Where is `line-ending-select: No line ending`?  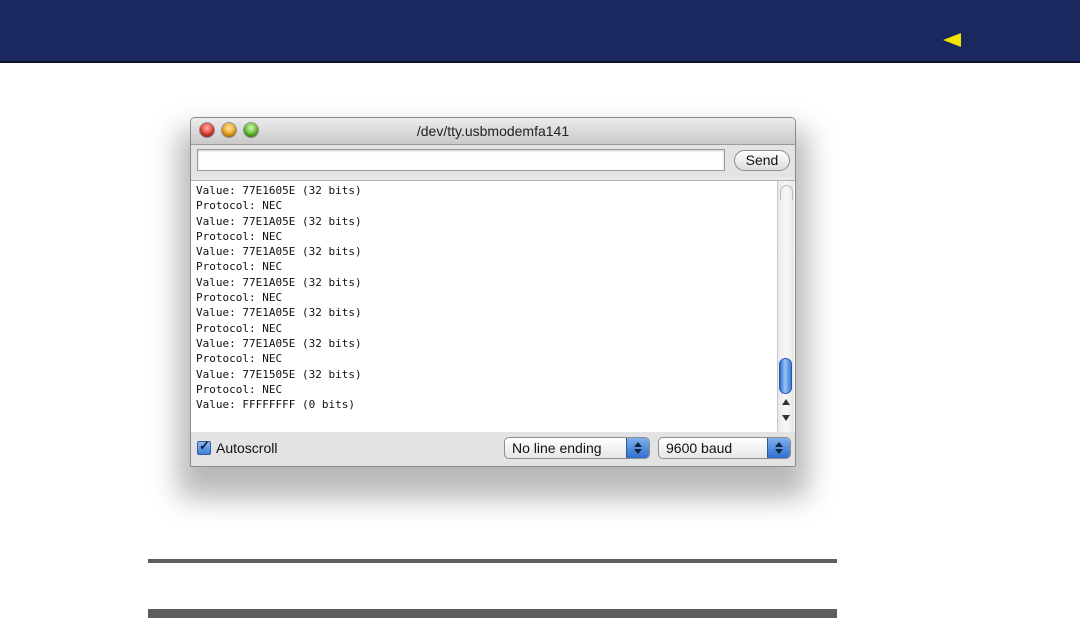
line-ending-select: No line ending is located at coordinates (577, 448).